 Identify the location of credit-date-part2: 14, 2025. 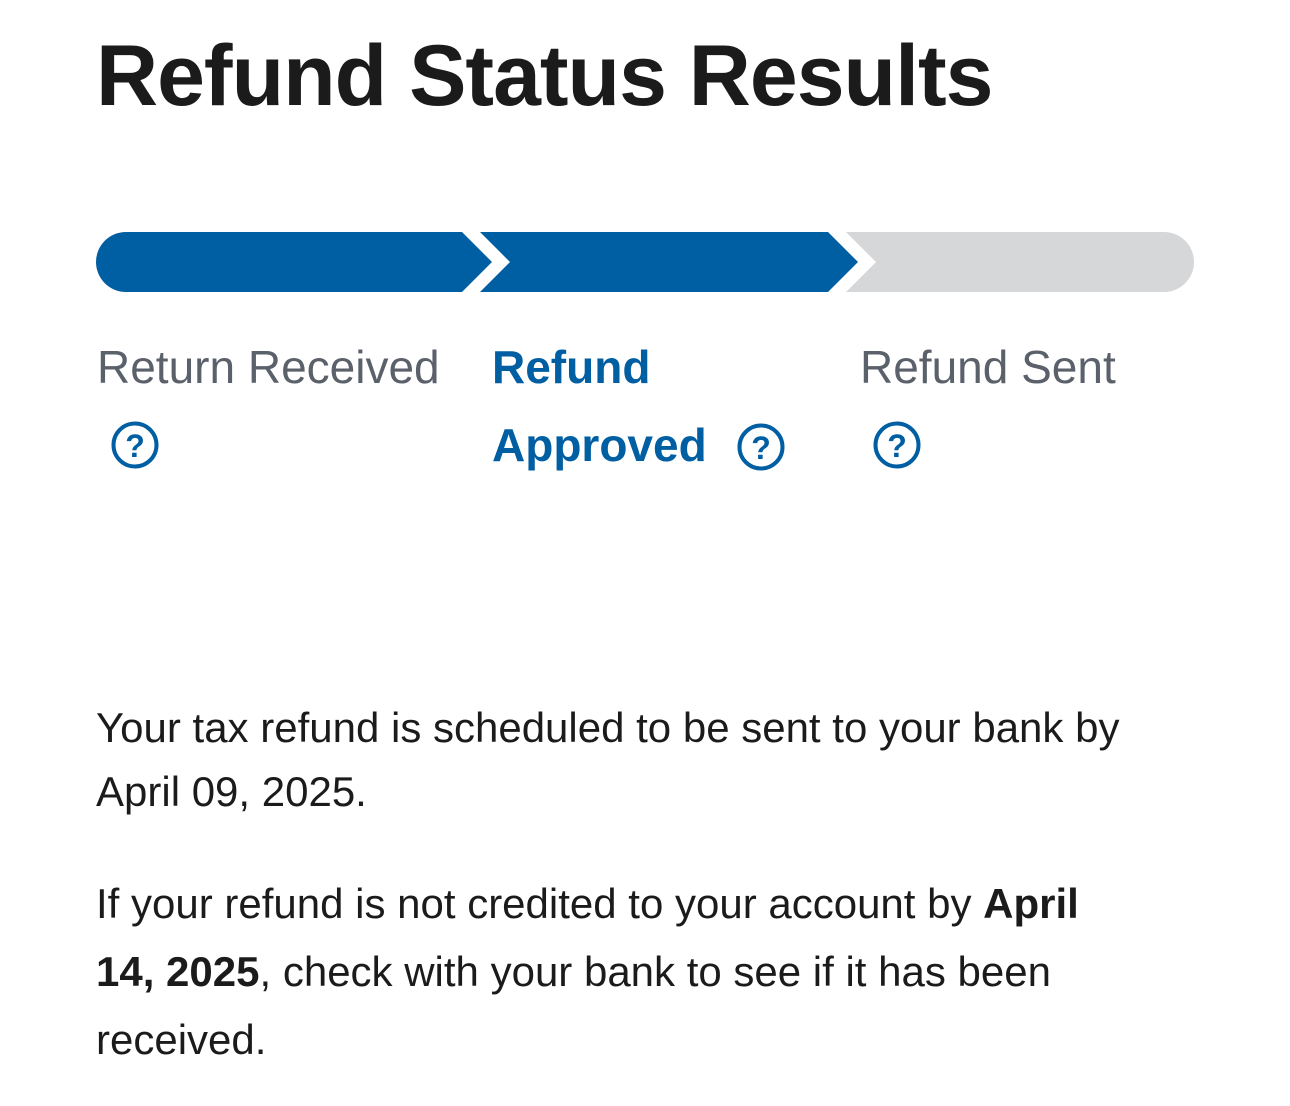
(178, 971).